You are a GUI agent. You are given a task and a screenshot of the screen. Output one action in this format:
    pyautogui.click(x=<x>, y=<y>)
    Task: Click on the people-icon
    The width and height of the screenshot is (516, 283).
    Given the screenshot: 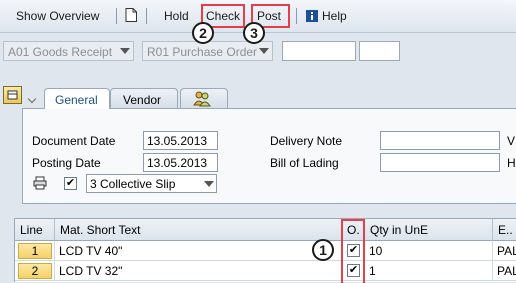 What is the action you would take?
    pyautogui.click(x=202, y=99)
    